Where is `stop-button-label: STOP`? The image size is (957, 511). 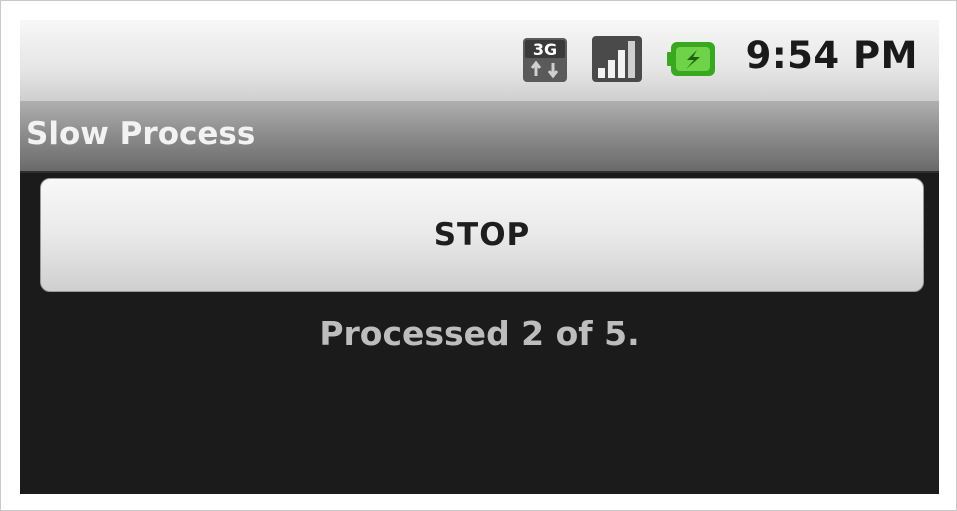 stop-button-label: STOP is located at coordinates (482, 235).